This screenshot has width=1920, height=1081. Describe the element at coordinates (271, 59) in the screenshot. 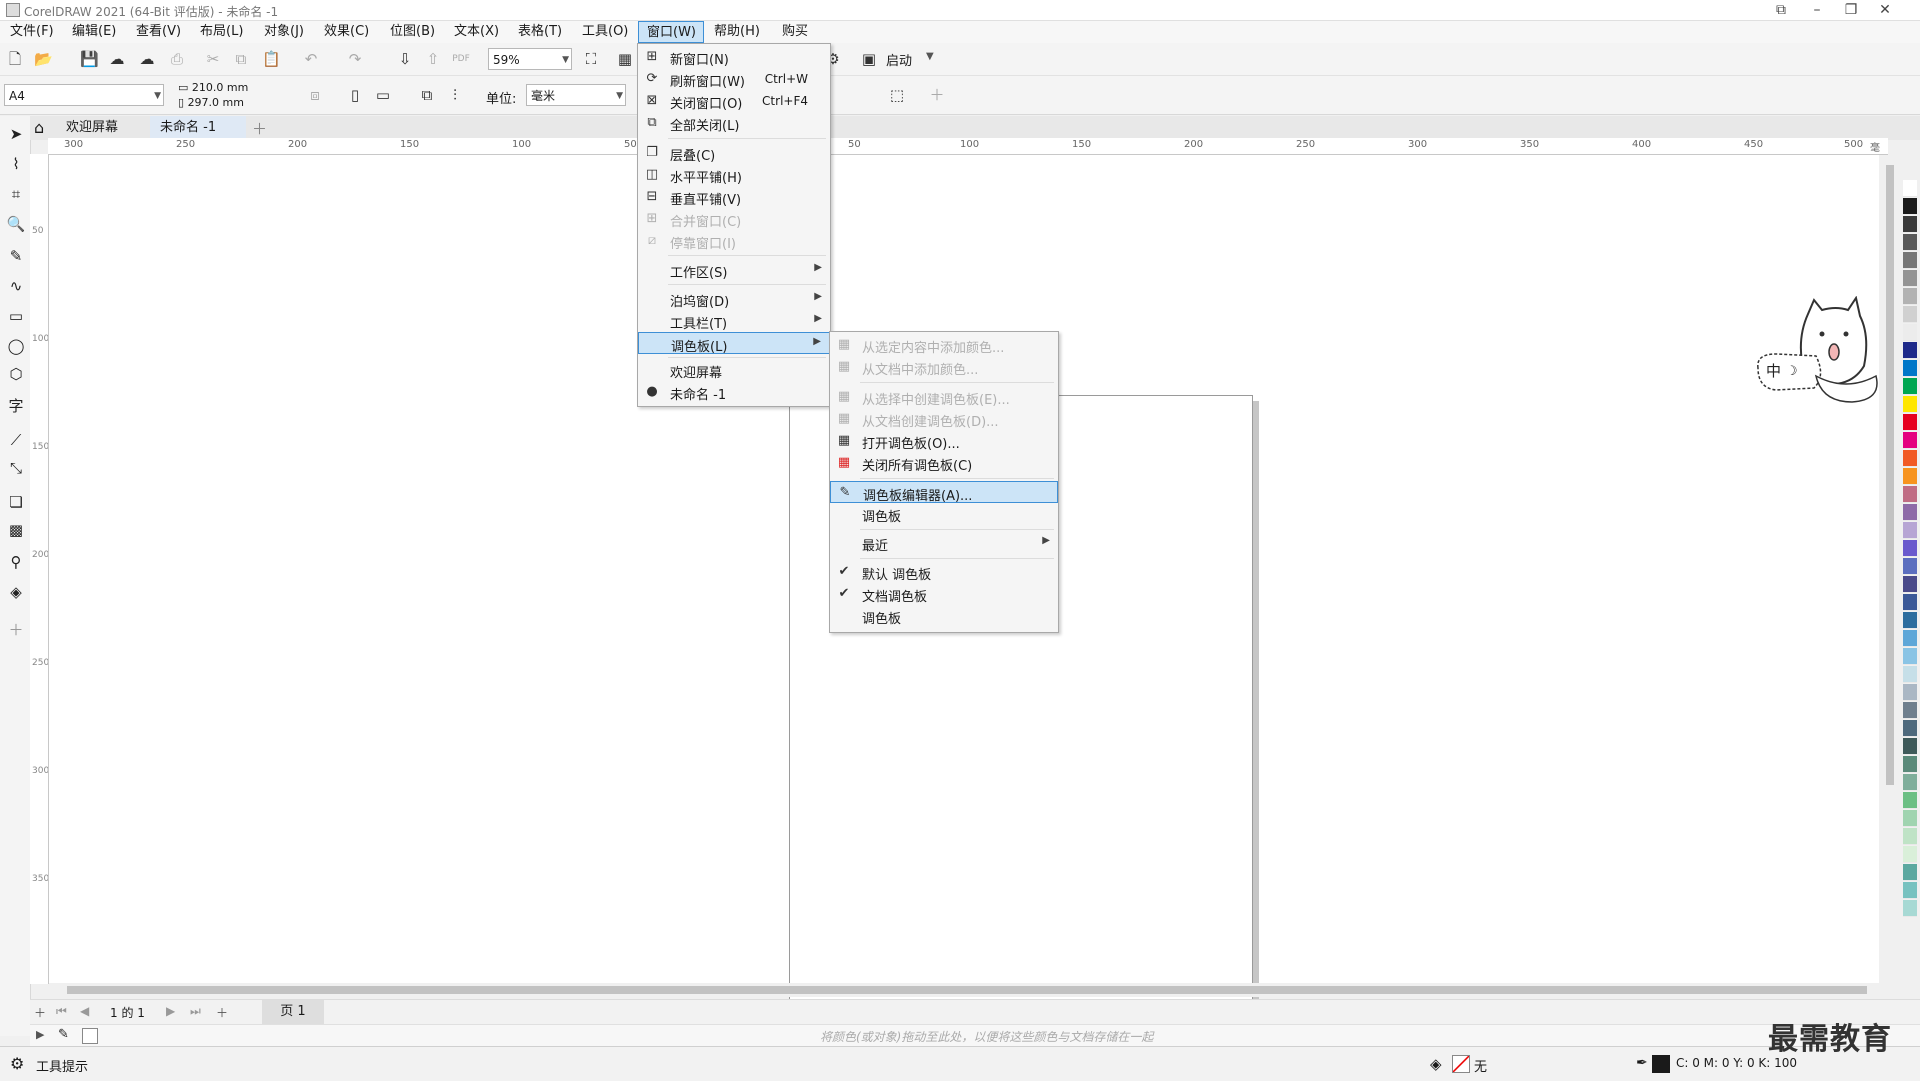

I see `paste-icon: 📋` at that location.